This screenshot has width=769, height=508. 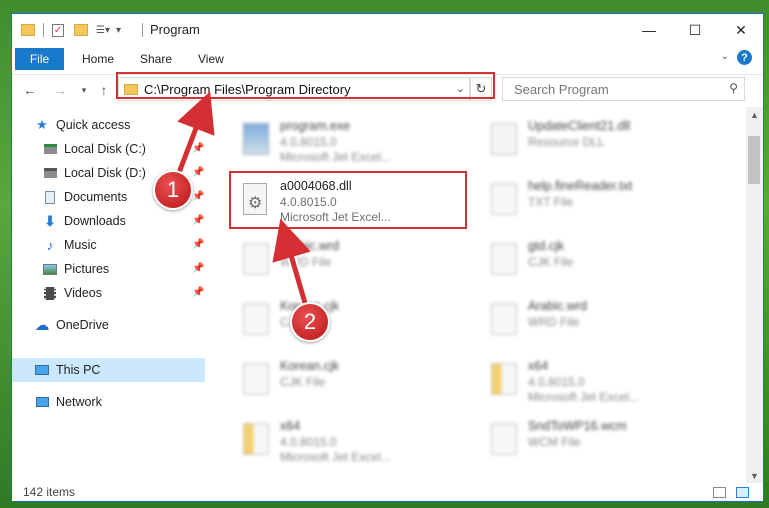 What do you see at coordinates (118, 30) in the screenshot?
I see `chevron-down-icon: ▾` at bounding box center [118, 30].